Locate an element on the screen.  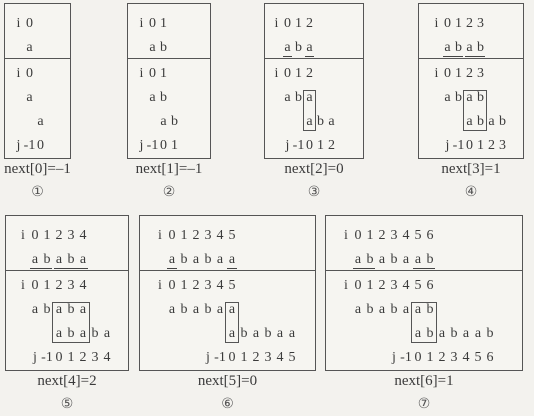
step-number: ⑦ is located at coordinates (424, 404).